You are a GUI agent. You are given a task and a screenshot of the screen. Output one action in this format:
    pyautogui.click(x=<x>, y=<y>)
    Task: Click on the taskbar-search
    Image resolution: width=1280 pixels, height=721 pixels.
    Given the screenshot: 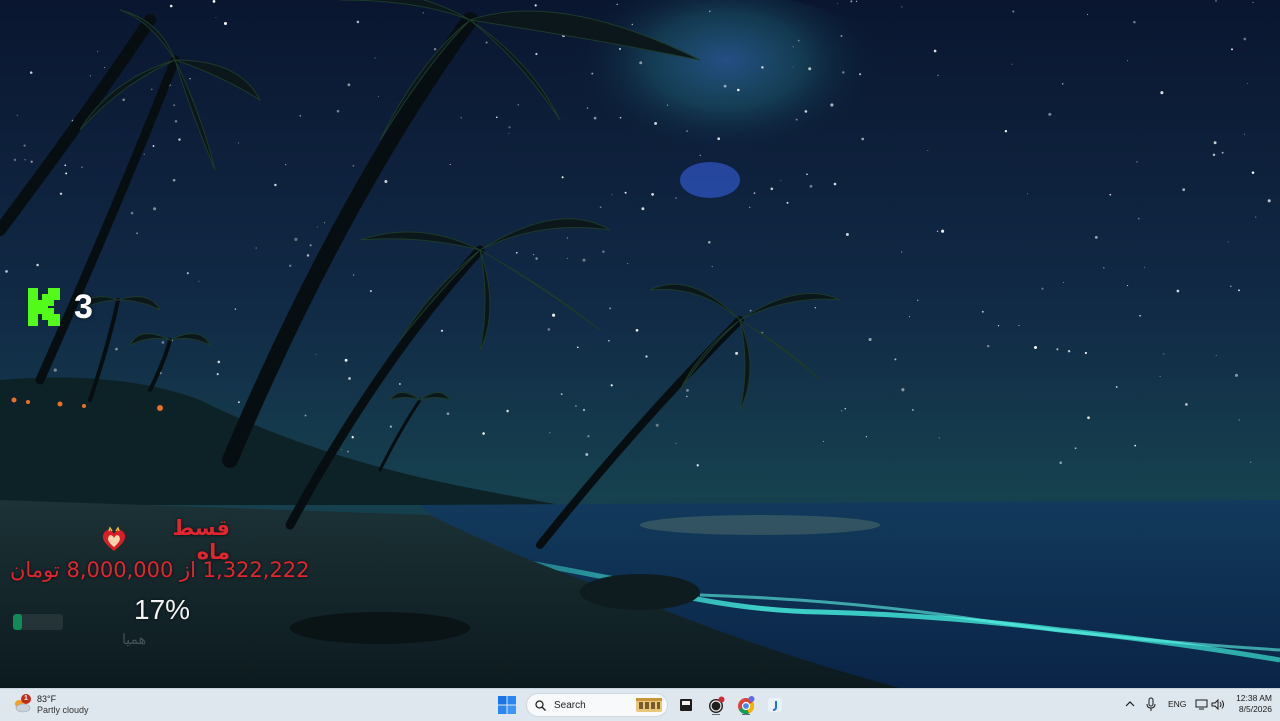 What is the action you would take?
    pyautogui.click(x=597, y=705)
    